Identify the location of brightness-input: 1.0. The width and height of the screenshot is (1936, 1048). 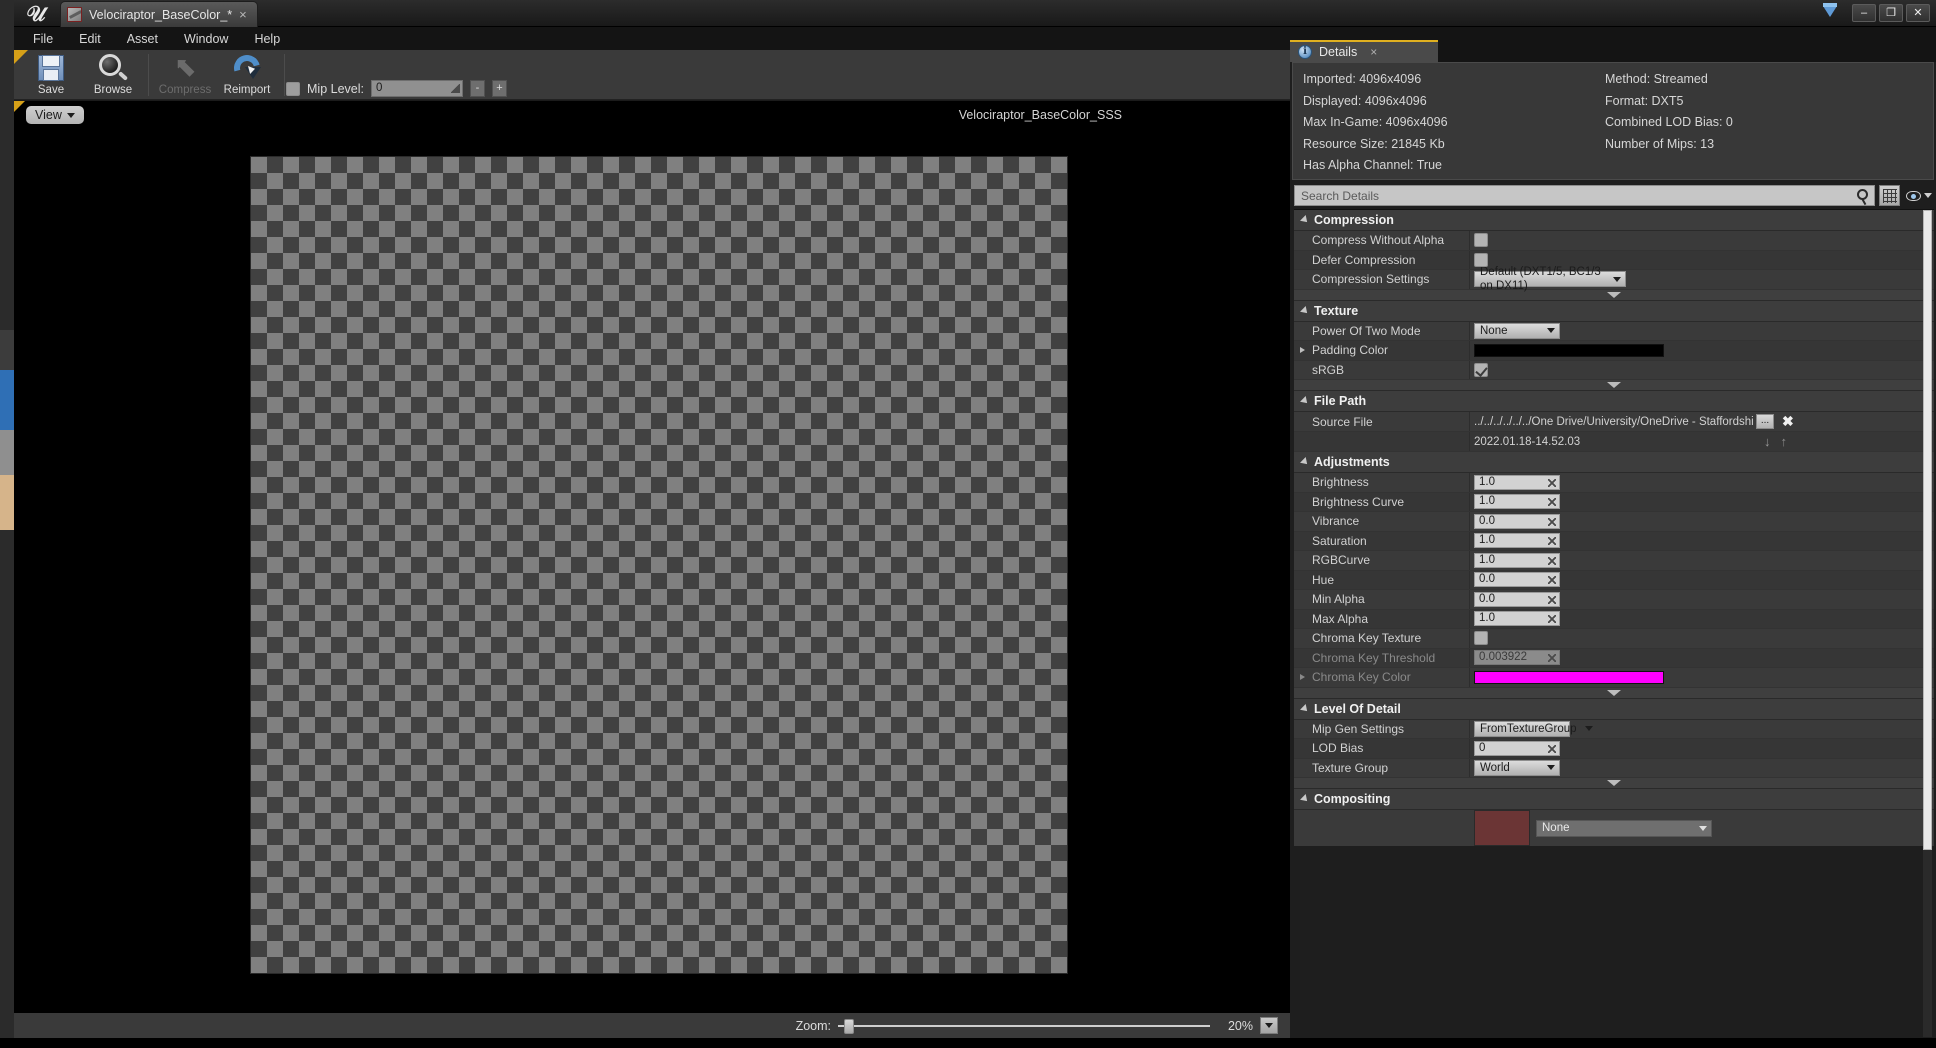
(1517, 482).